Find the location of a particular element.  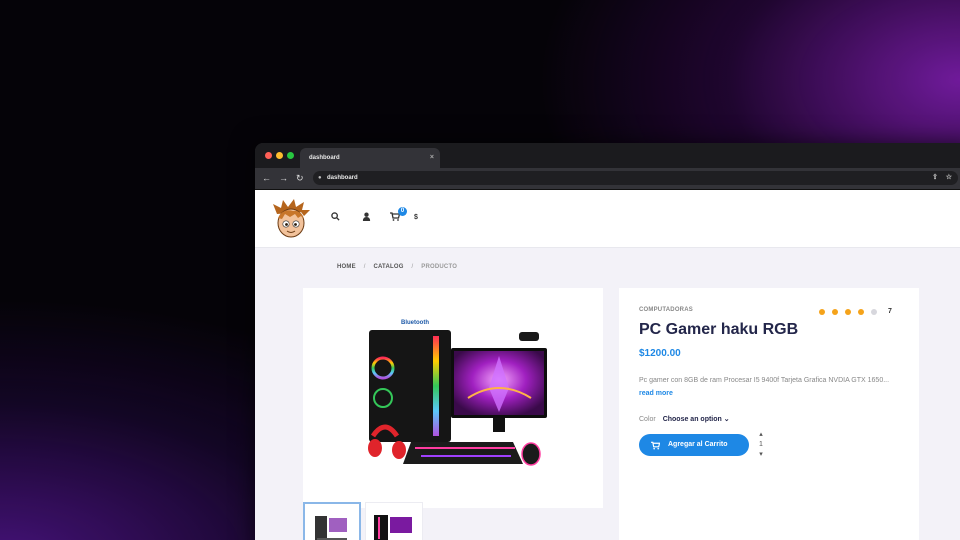

rating-dot-empty is located at coordinates (874, 311).